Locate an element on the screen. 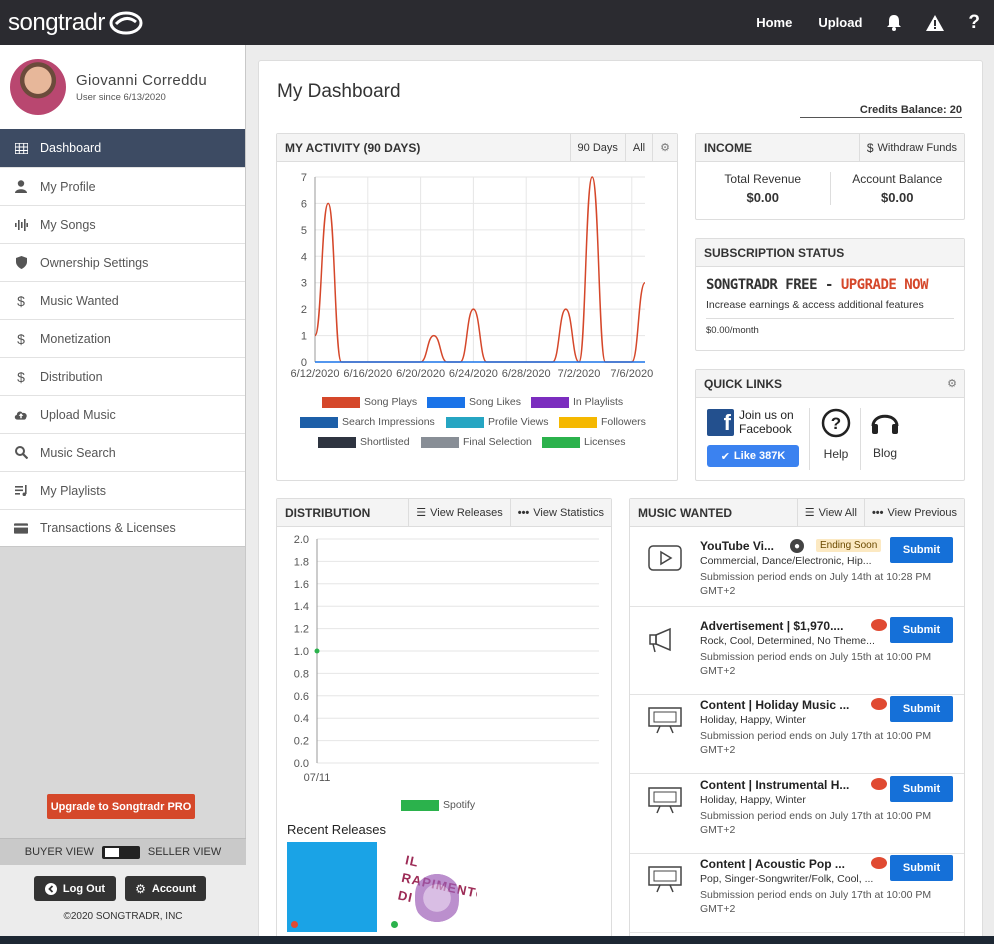  dots-icon: ••• is located at coordinates (877, 512).